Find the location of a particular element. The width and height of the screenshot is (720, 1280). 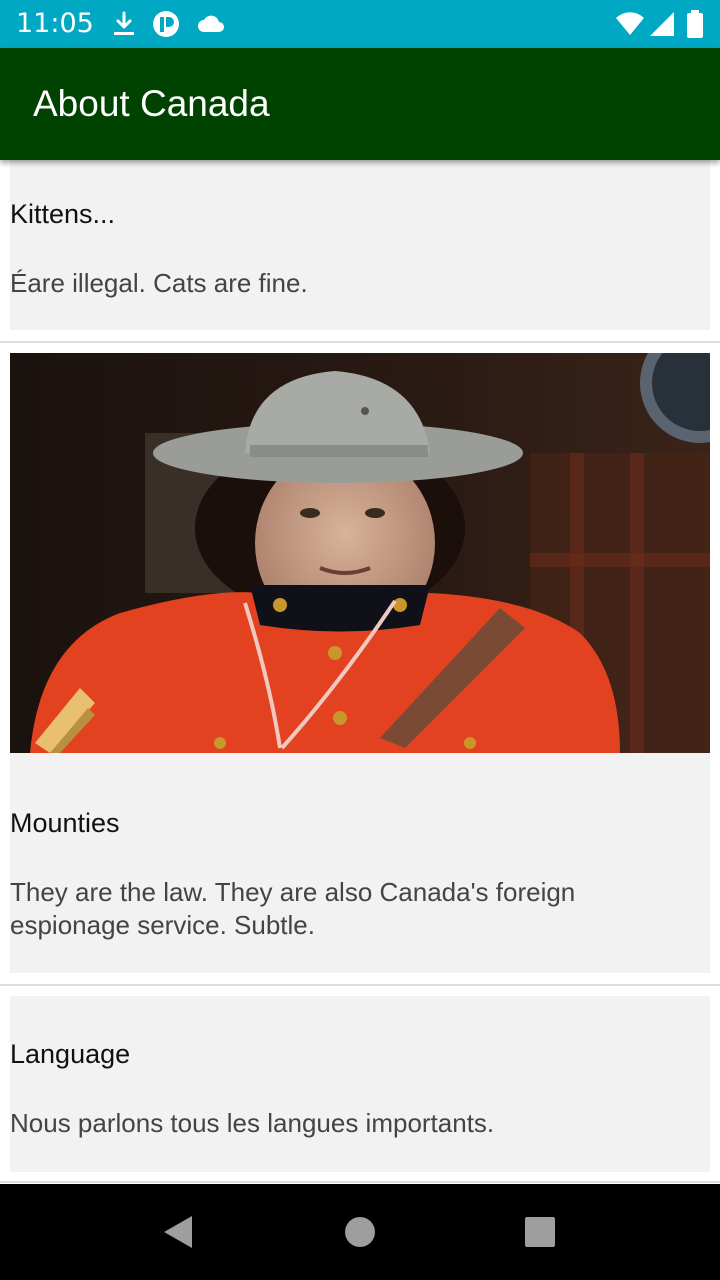

back-icon is located at coordinates (178, 1232).